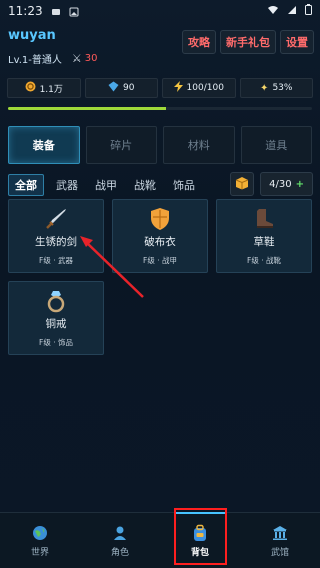 This screenshot has height=568, width=320. What do you see at coordinates (280, 184) in the screenshot?
I see `capacity-value: 4/30` at bounding box center [280, 184].